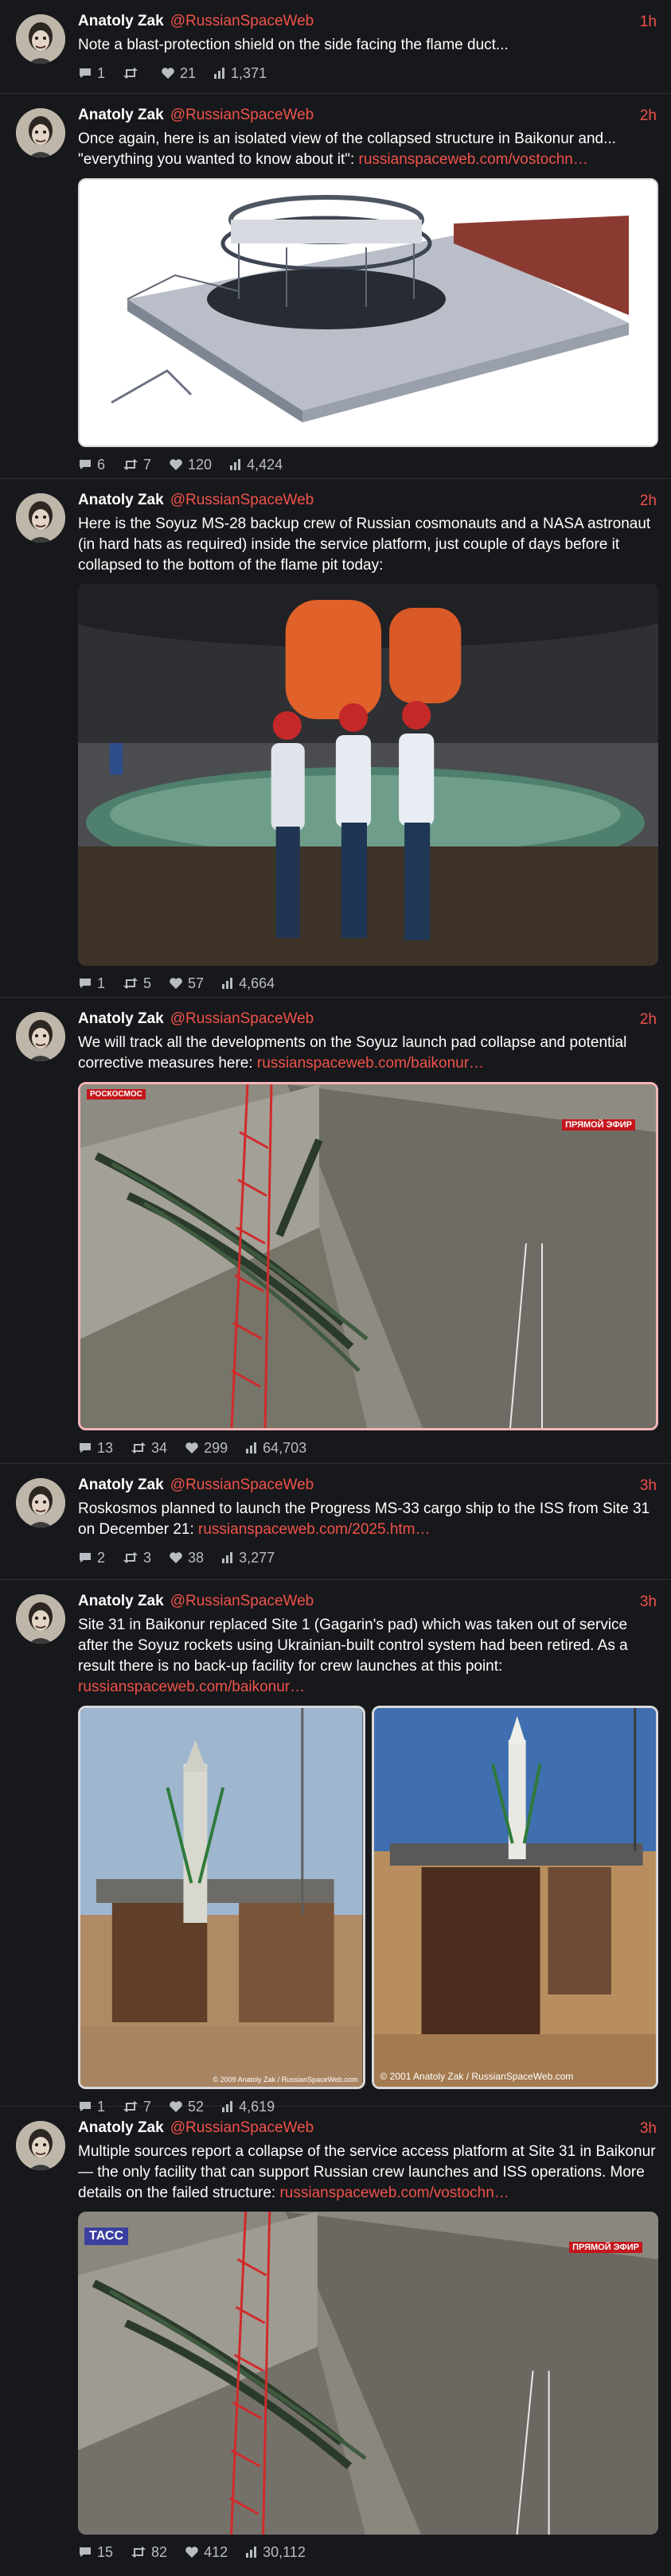 The image size is (671, 2576). What do you see at coordinates (159, 2552) in the screenshot?
I see `retweet-count: 82` at bounding box center [159, 2552].